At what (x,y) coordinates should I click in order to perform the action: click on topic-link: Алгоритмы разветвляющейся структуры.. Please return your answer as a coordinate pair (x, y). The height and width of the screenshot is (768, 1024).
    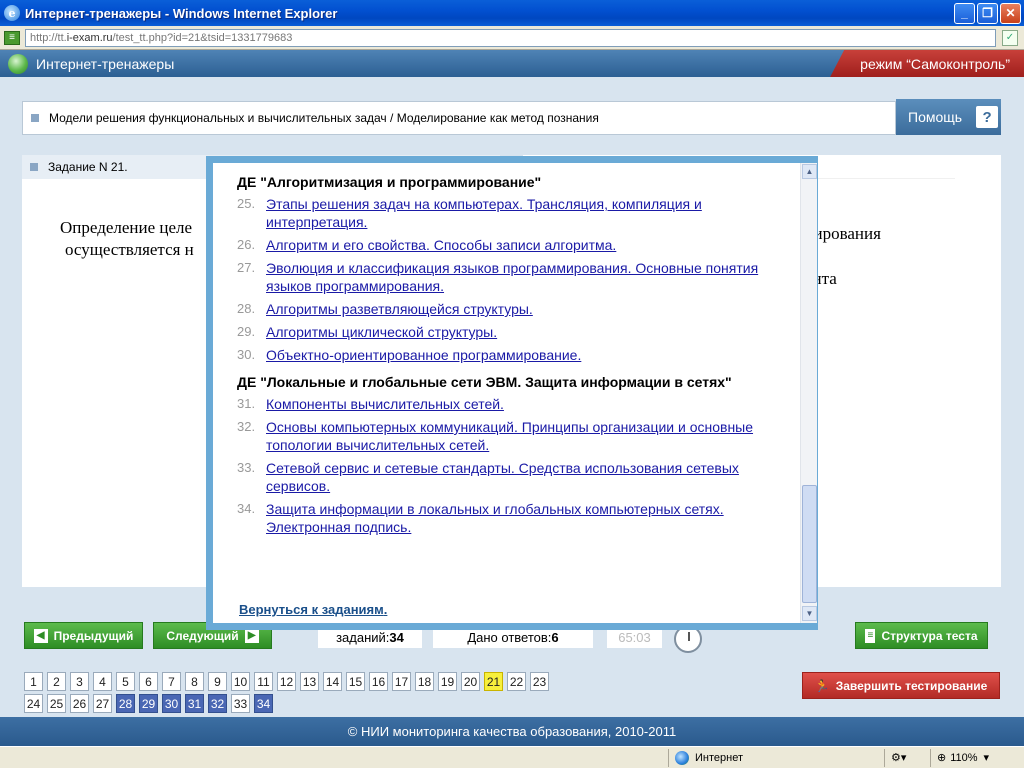
    Looking at the image, I should click on (399, 309).